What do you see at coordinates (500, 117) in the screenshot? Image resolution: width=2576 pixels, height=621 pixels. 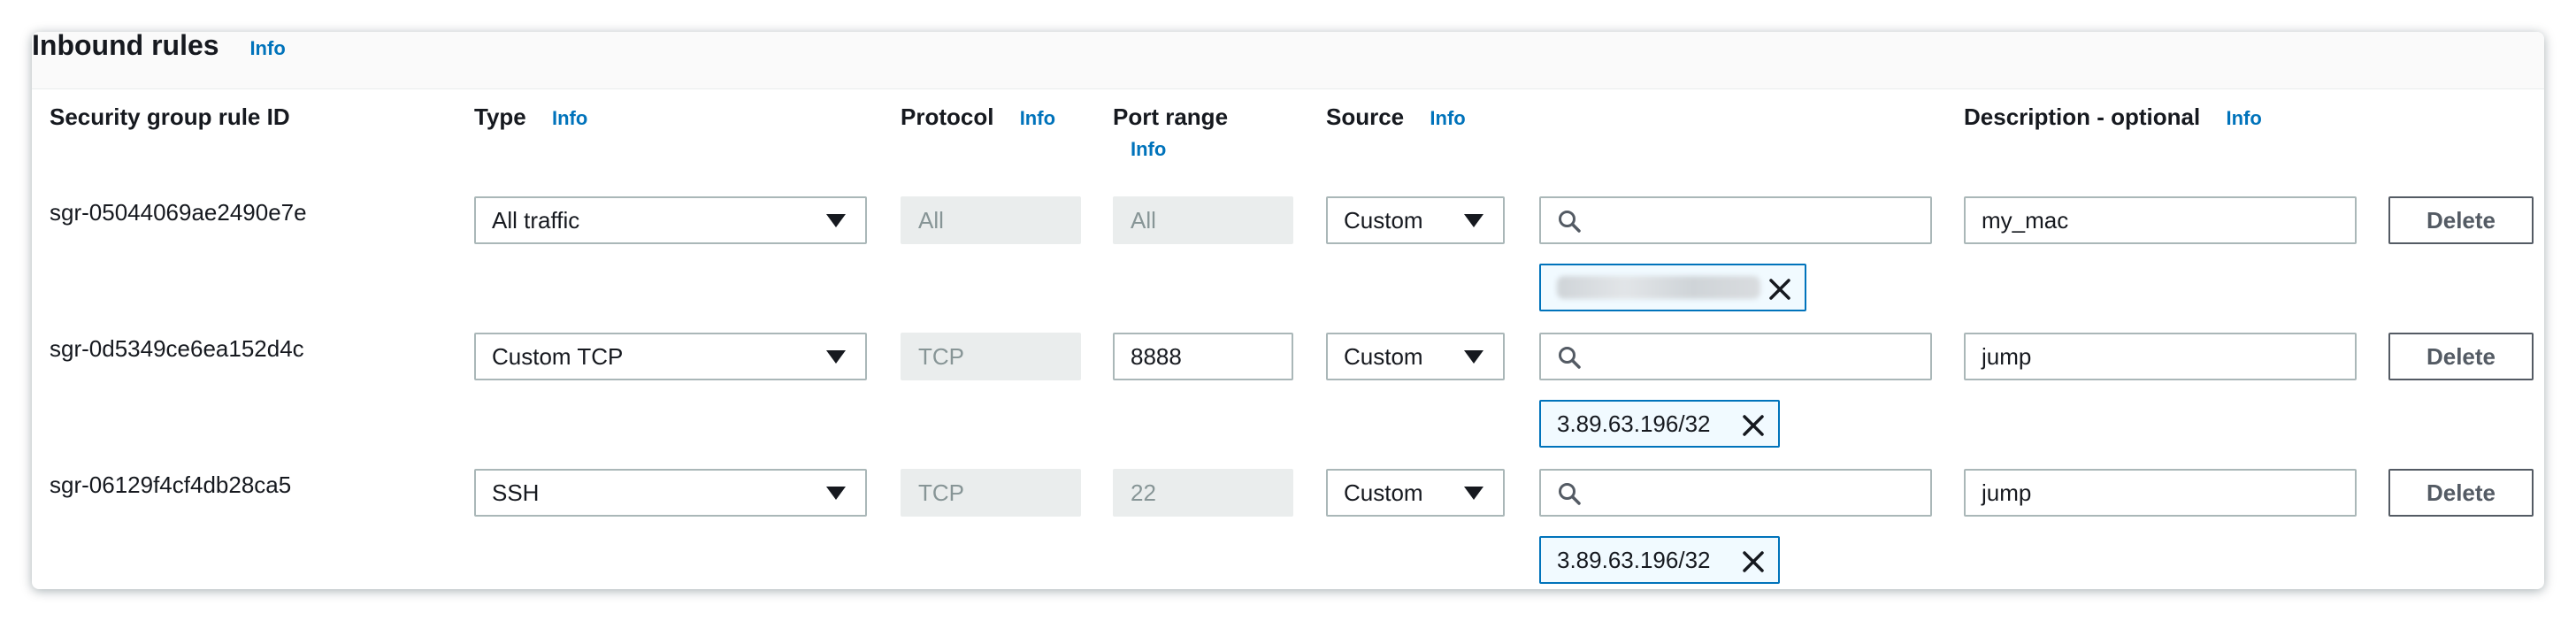 I see `column-header-type-label: Type` at bounding box center [500, 117].